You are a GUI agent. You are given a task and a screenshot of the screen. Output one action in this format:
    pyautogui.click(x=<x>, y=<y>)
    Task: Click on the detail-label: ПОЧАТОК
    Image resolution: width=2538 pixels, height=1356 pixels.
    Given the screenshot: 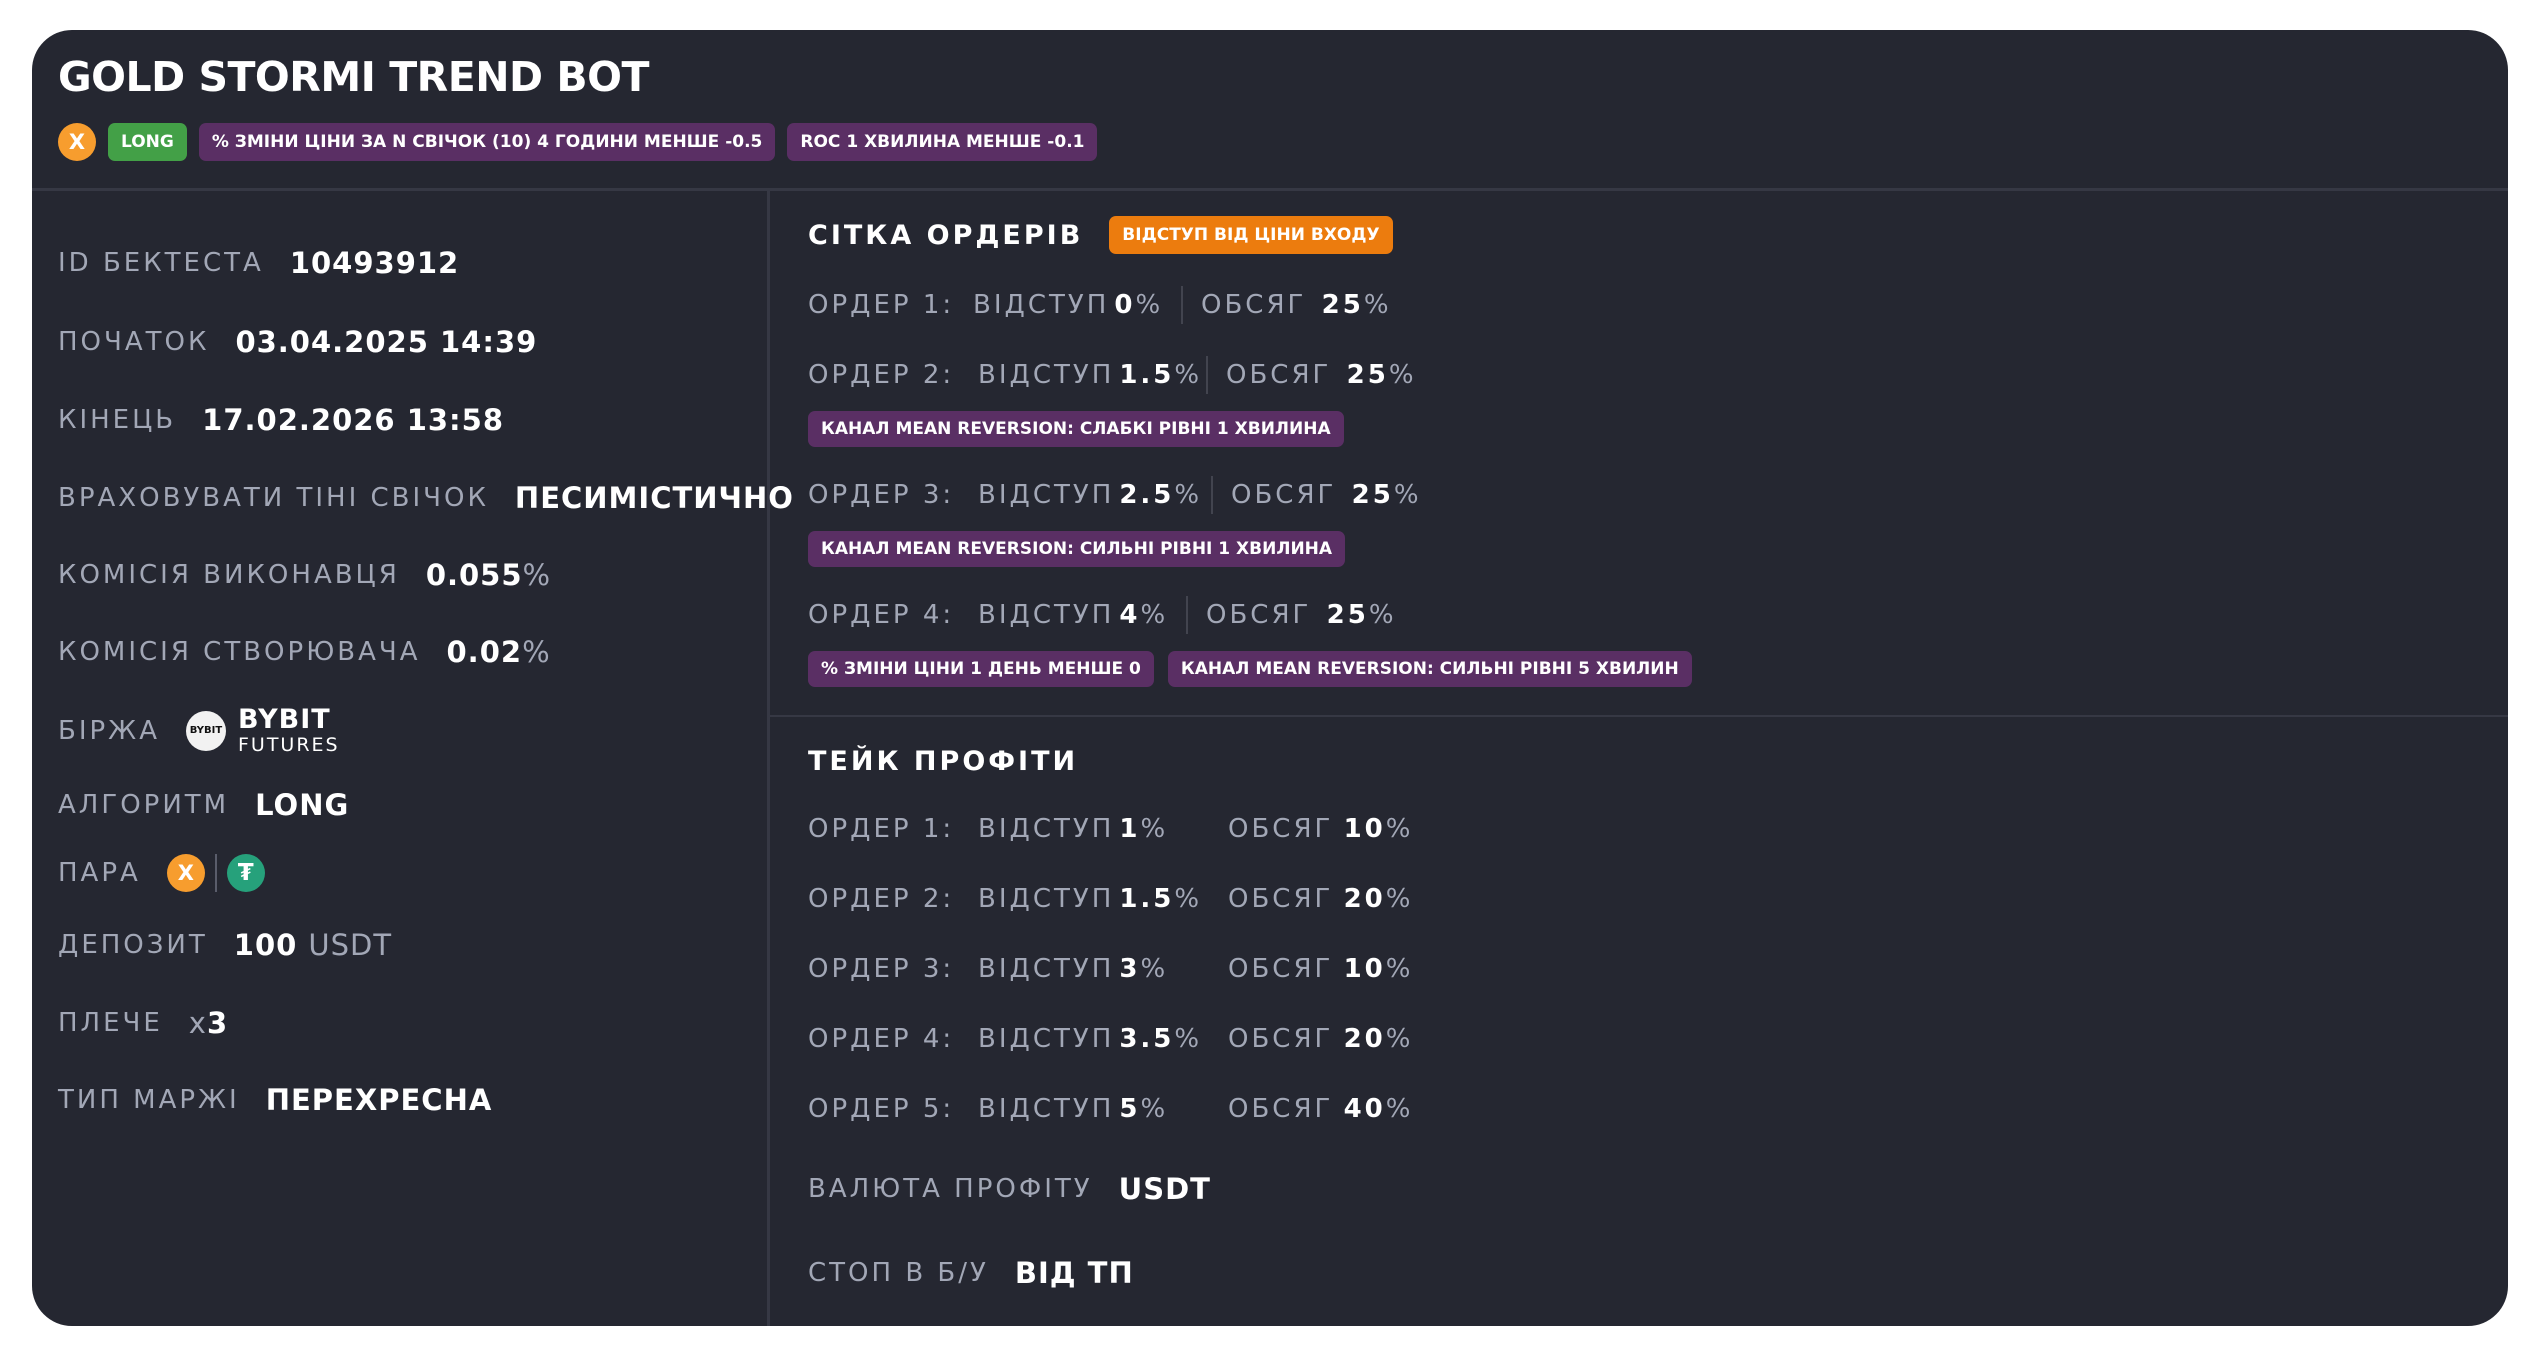 What is the action you would take?
    pyautogui.click(x=134, y=342)
    